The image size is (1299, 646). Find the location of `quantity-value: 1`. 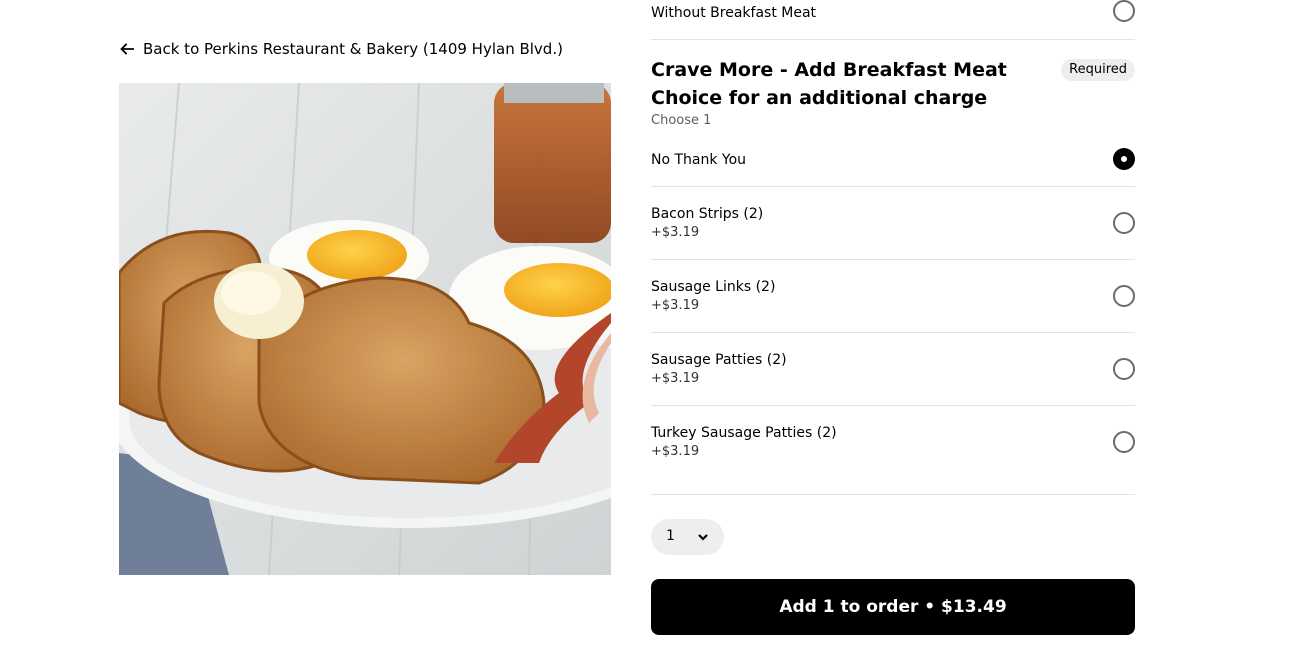

quantity-value: 1 is located at coordinates (670, 536).